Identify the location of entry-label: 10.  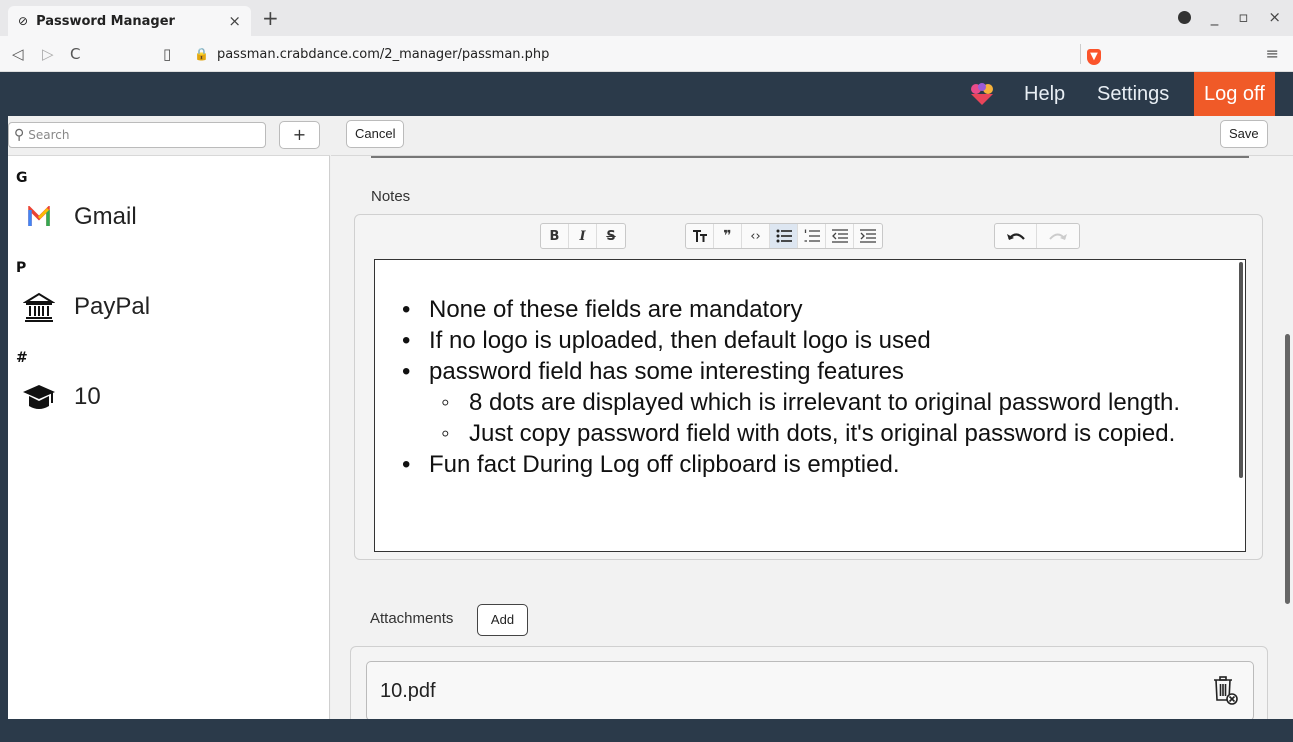
(87, 396).